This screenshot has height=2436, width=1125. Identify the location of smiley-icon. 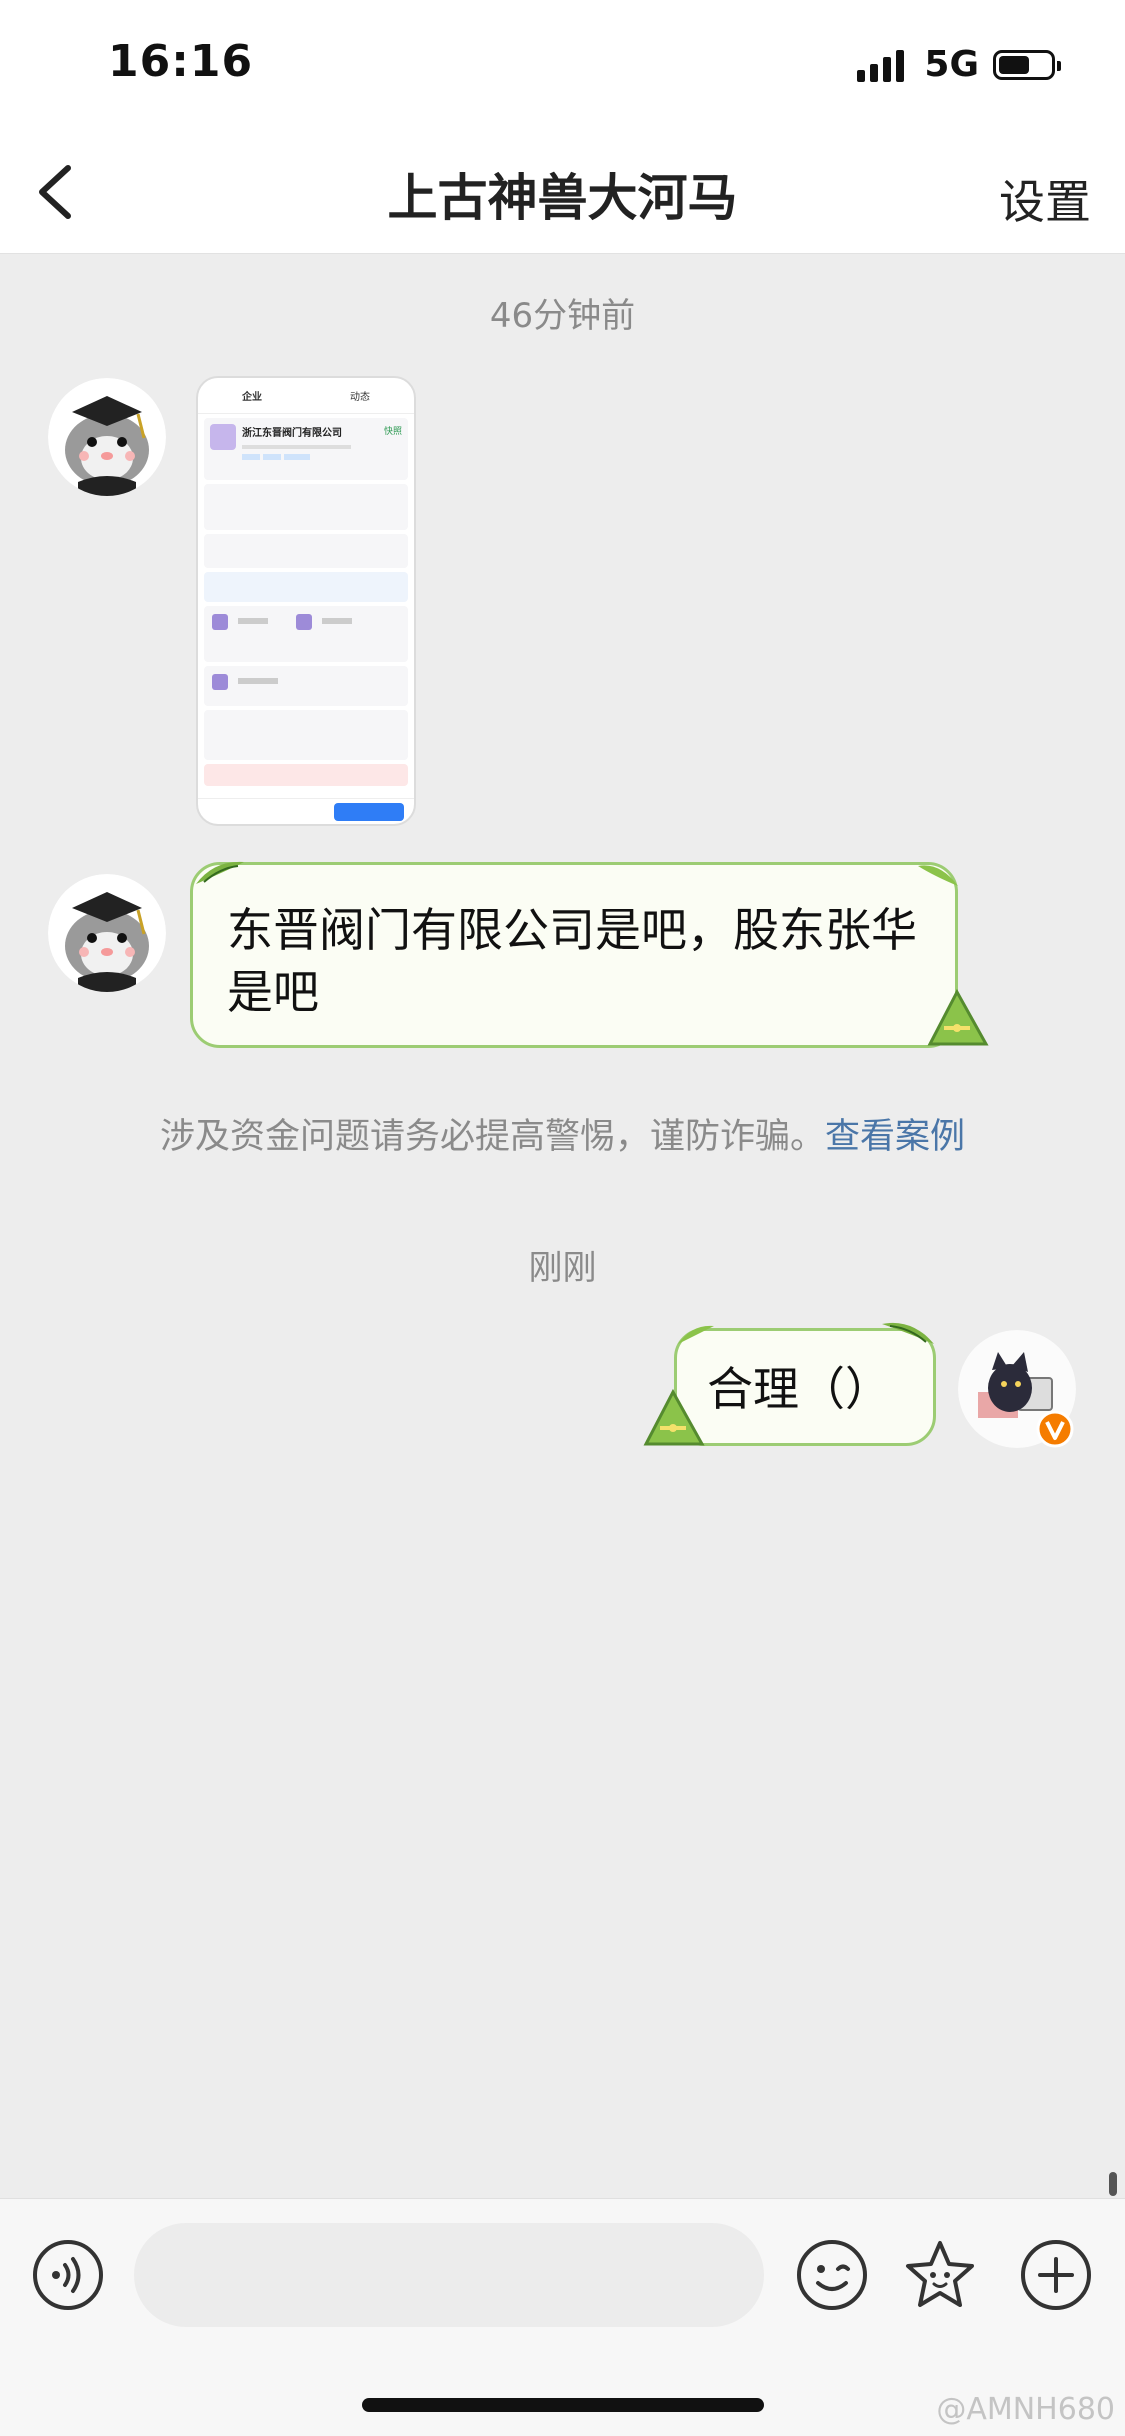
(832, 2275).